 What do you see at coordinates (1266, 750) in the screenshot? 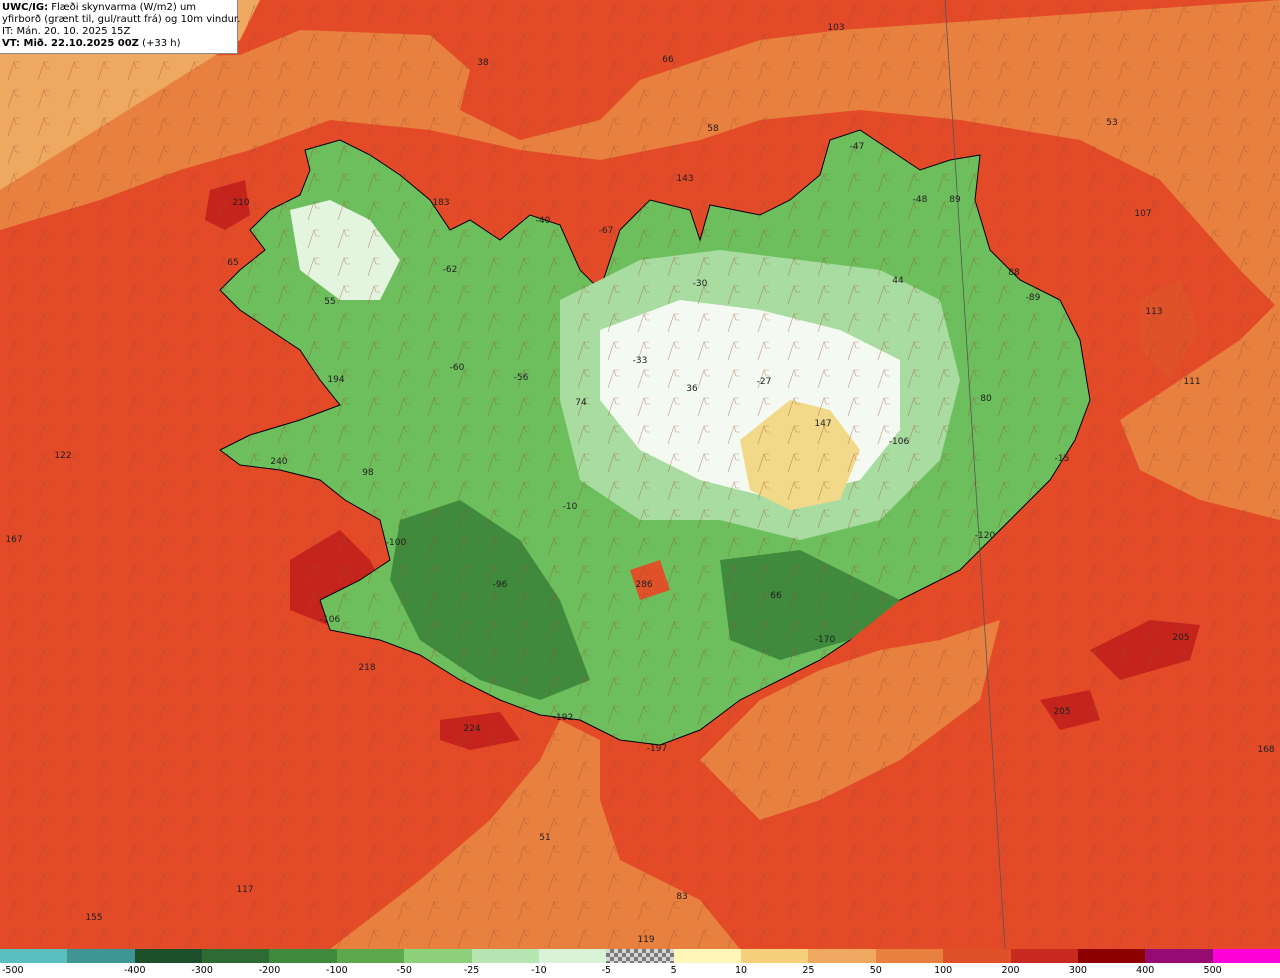
I see `flux-value-label: 168` at bounding box center [1266, 750].